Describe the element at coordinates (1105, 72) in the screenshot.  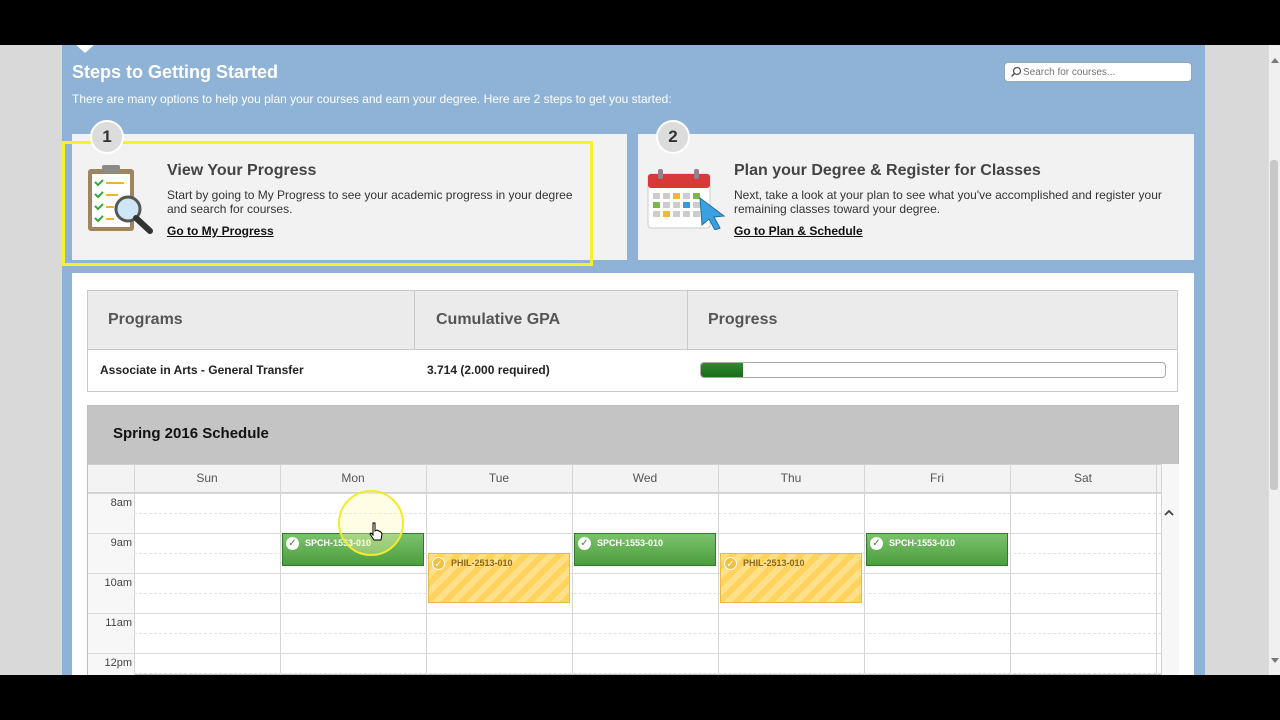
I see `search-input` at that location.